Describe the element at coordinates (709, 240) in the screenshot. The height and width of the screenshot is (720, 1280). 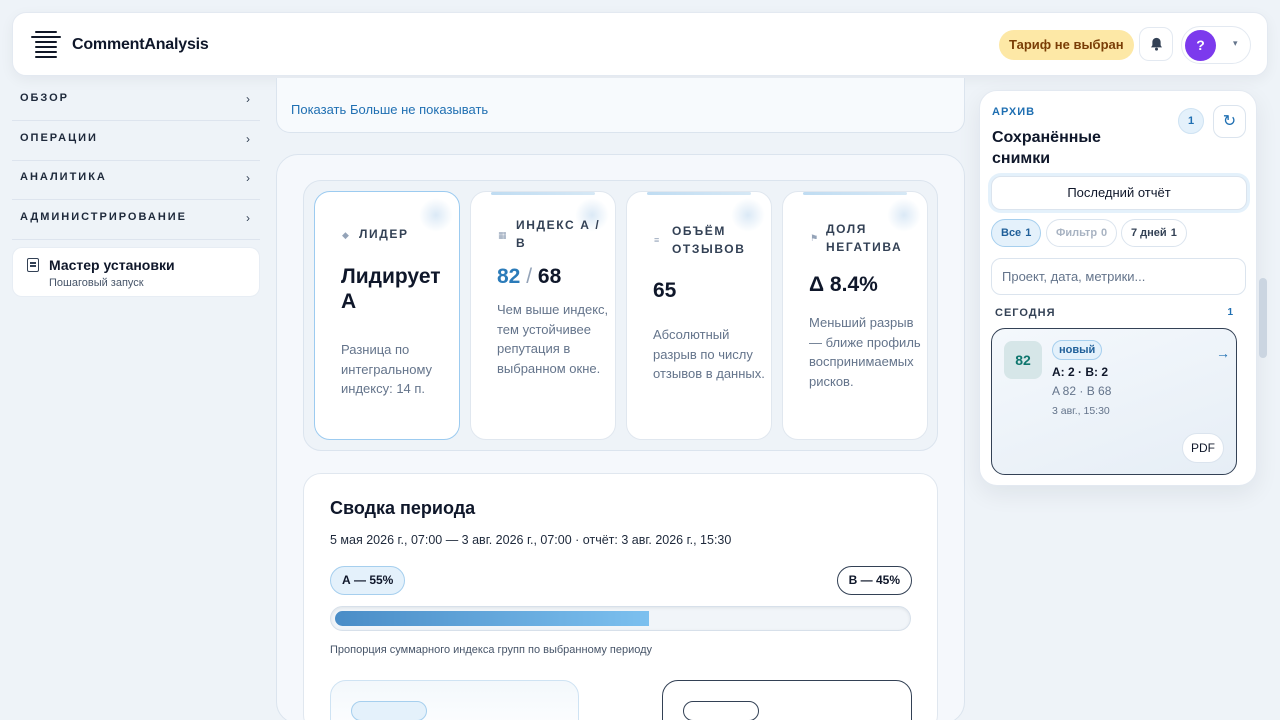
I see `kpi-label: ОБЪЁМ ОТЗЫВОВ` at that location.